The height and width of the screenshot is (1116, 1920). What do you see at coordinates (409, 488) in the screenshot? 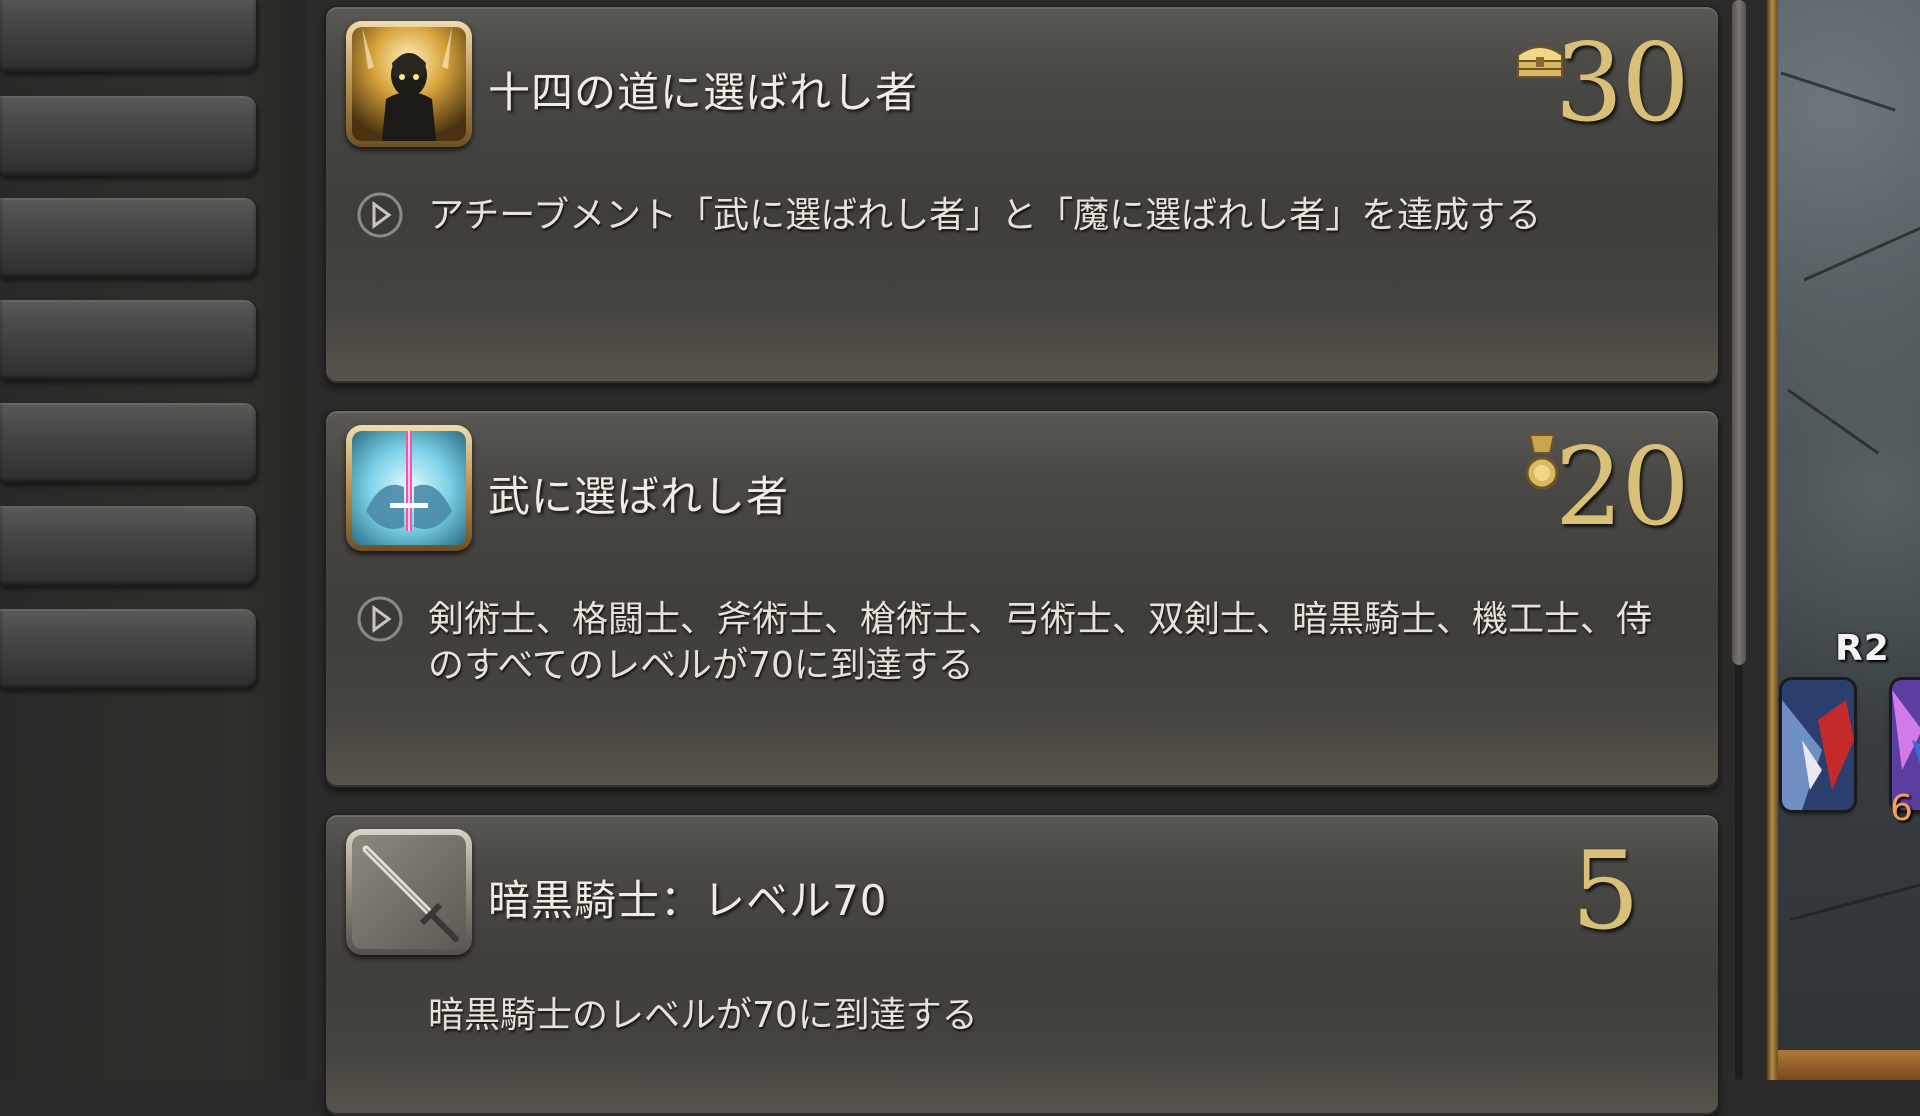
I see `glowing-sword-icon` at bounding box center [409, 488].